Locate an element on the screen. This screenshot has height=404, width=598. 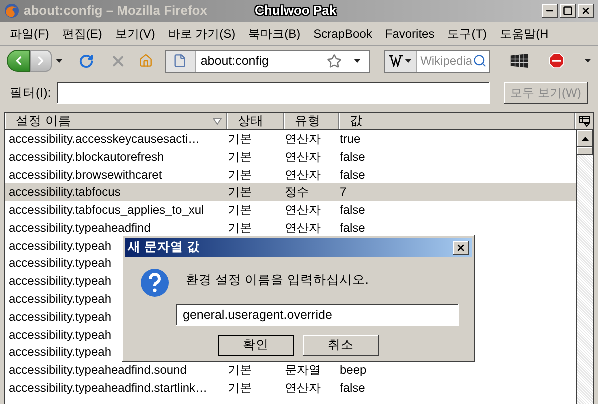
question-icon is located at coordinates (155, 283).